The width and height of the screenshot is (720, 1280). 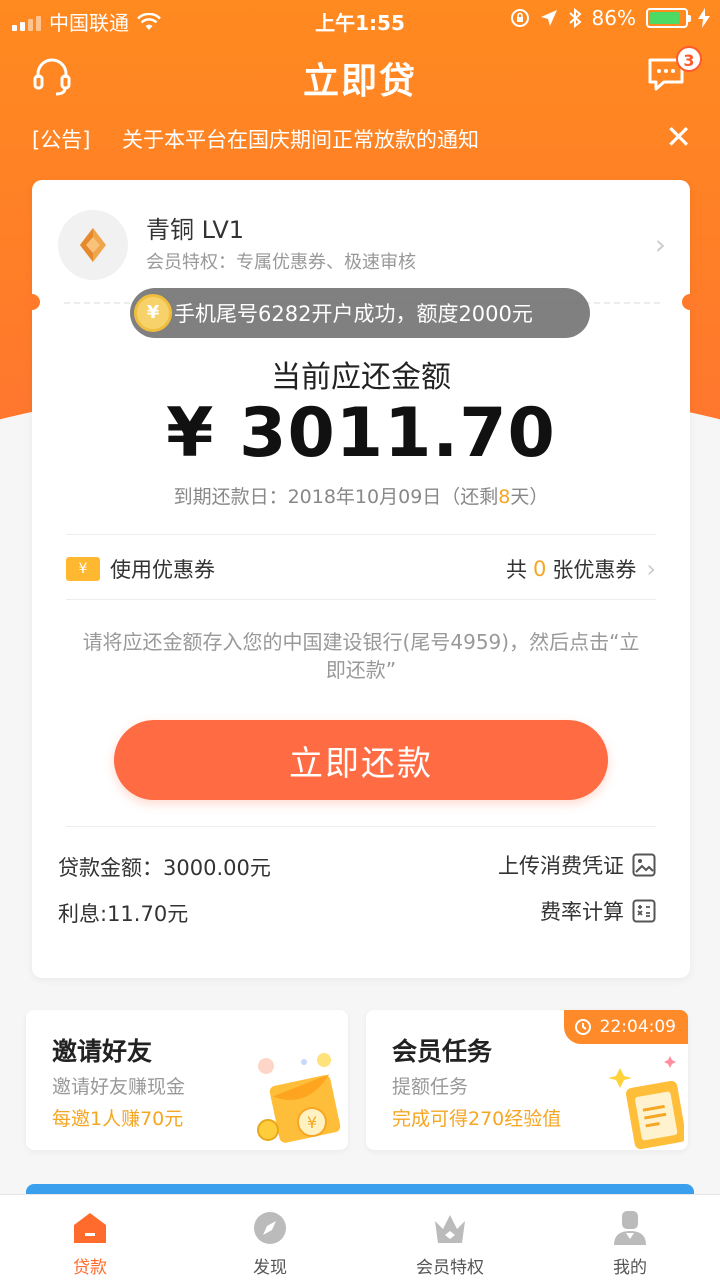 I want to click on coupon-count: 共 0 张优惠券 ›, so click(x=581, y=569).